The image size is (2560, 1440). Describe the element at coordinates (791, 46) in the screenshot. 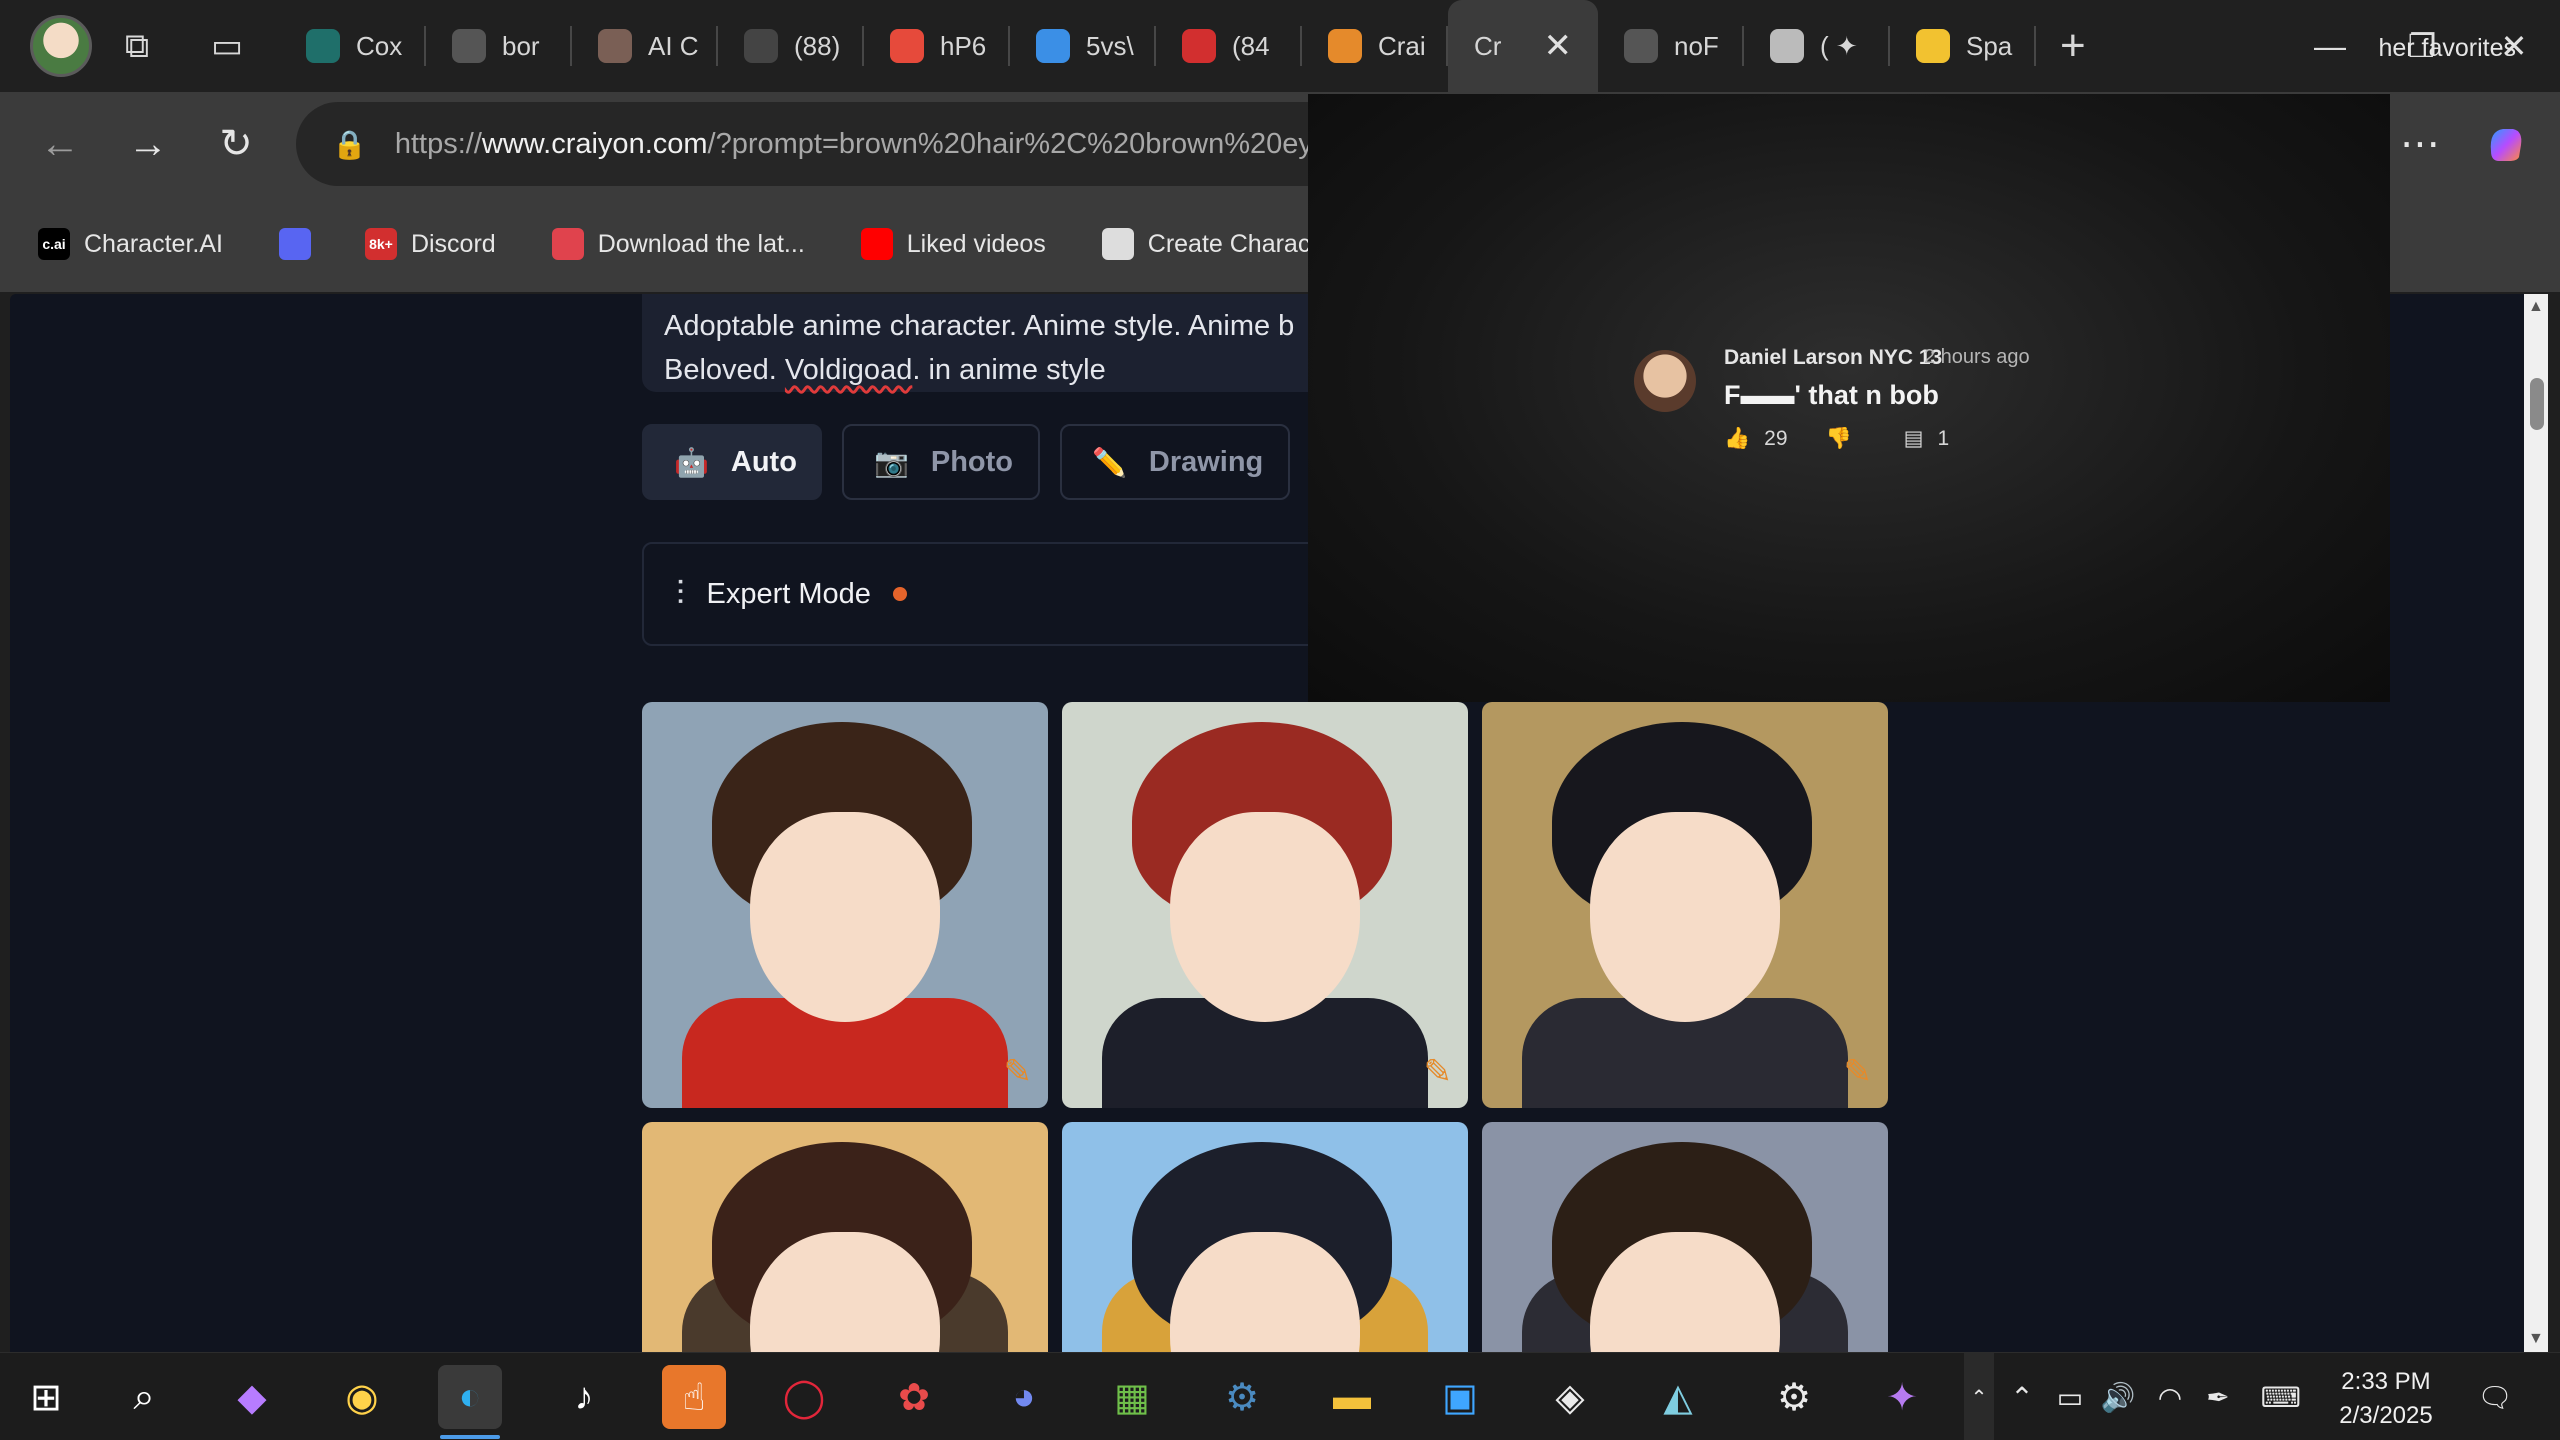

I see `browser-tab: (88)` at that location.